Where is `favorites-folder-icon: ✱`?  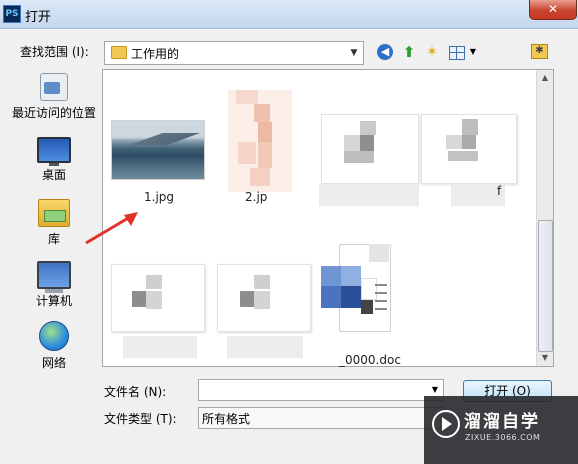 favorites-folder-icon: ✱ is located at coordinates (539, 51).